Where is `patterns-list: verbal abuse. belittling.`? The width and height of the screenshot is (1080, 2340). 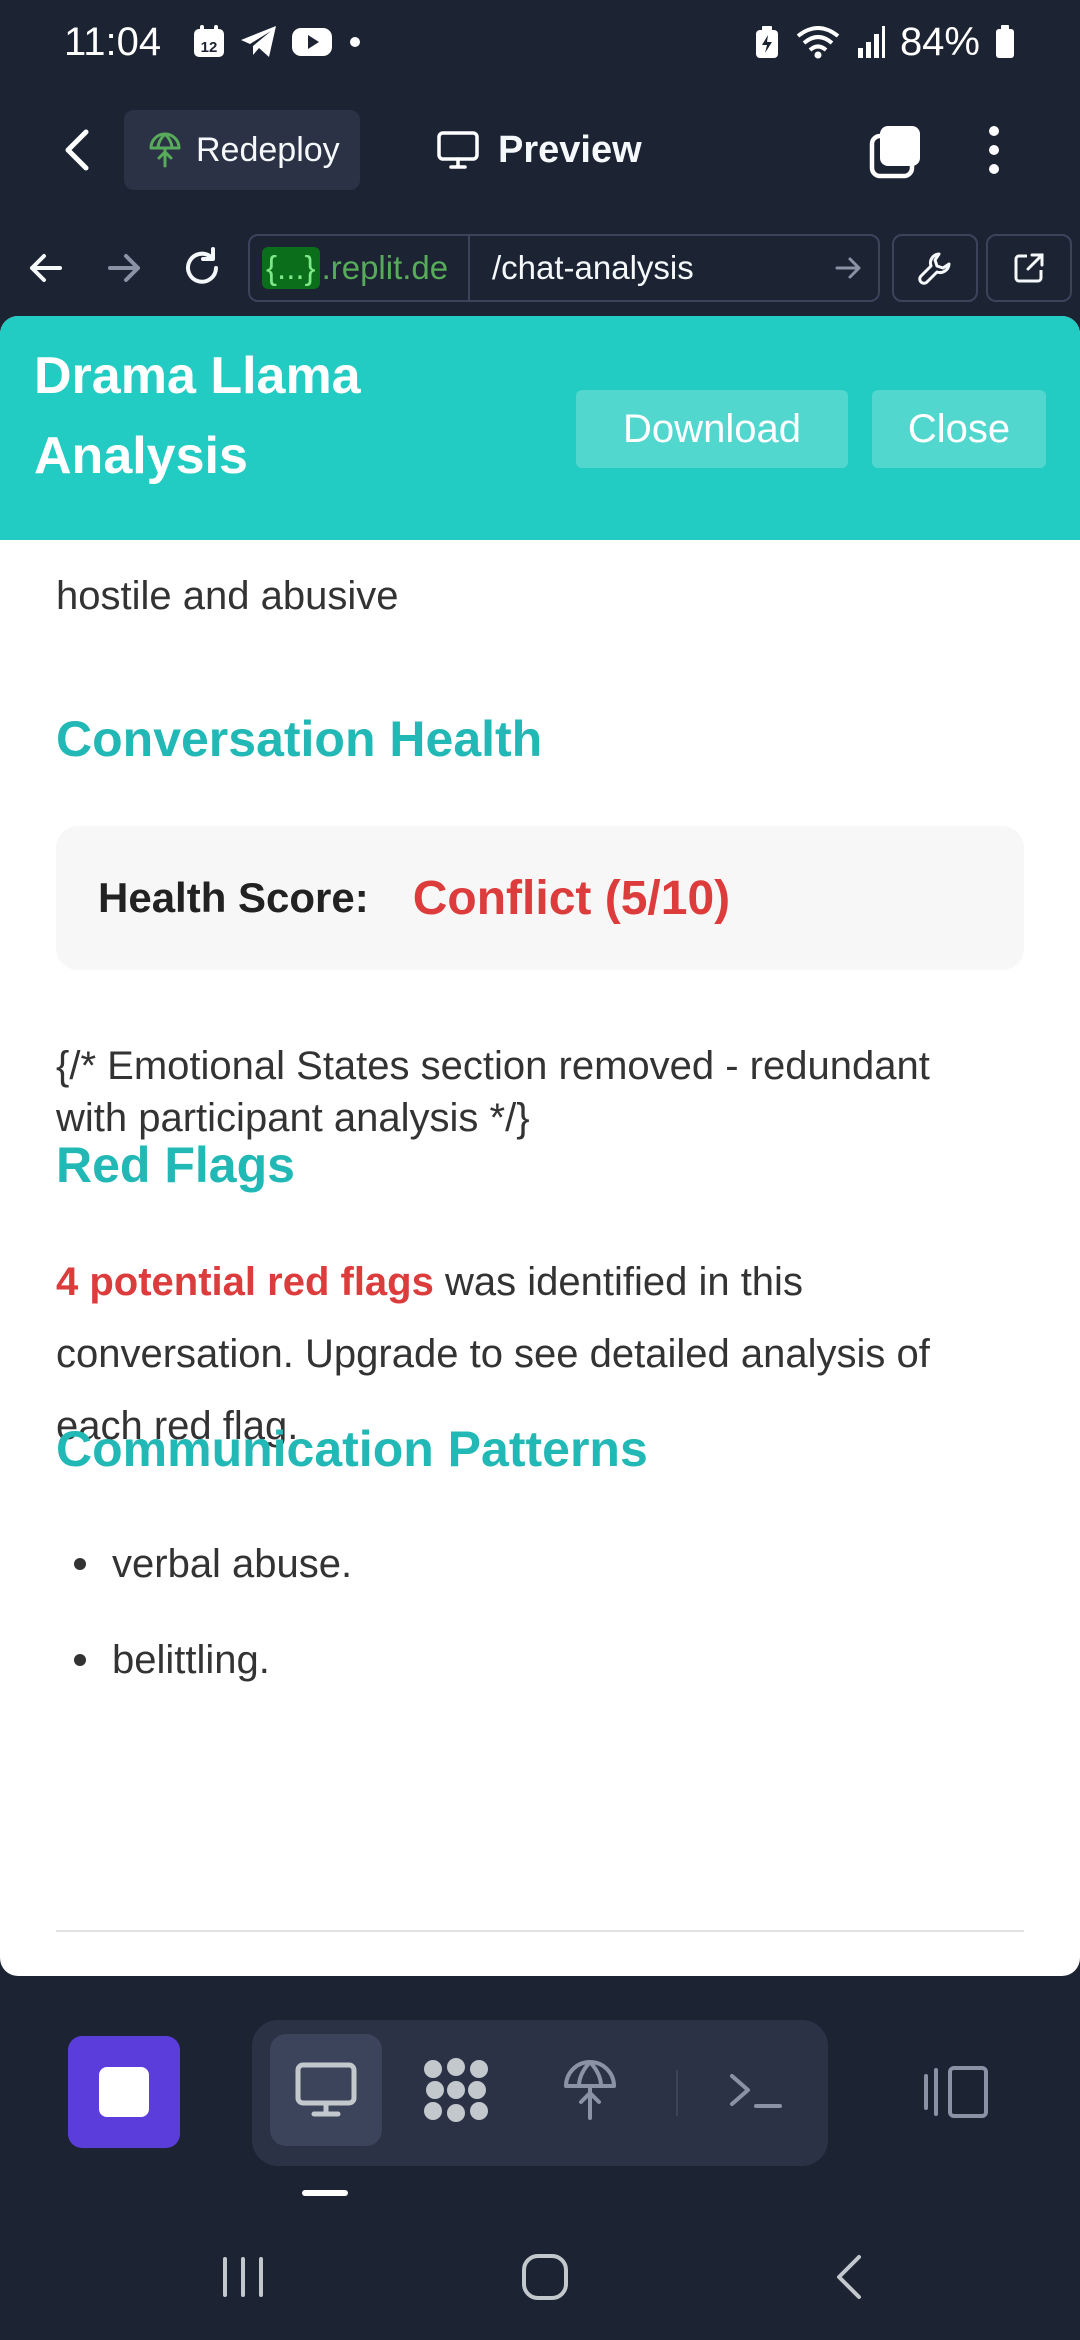
patterns-list: verbal abuse. belittling. is located at coordinates (506, 1636).